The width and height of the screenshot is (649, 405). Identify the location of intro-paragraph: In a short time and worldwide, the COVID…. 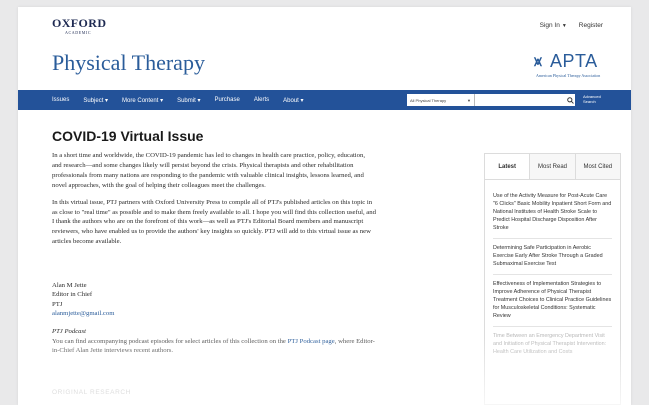
(209, 170).